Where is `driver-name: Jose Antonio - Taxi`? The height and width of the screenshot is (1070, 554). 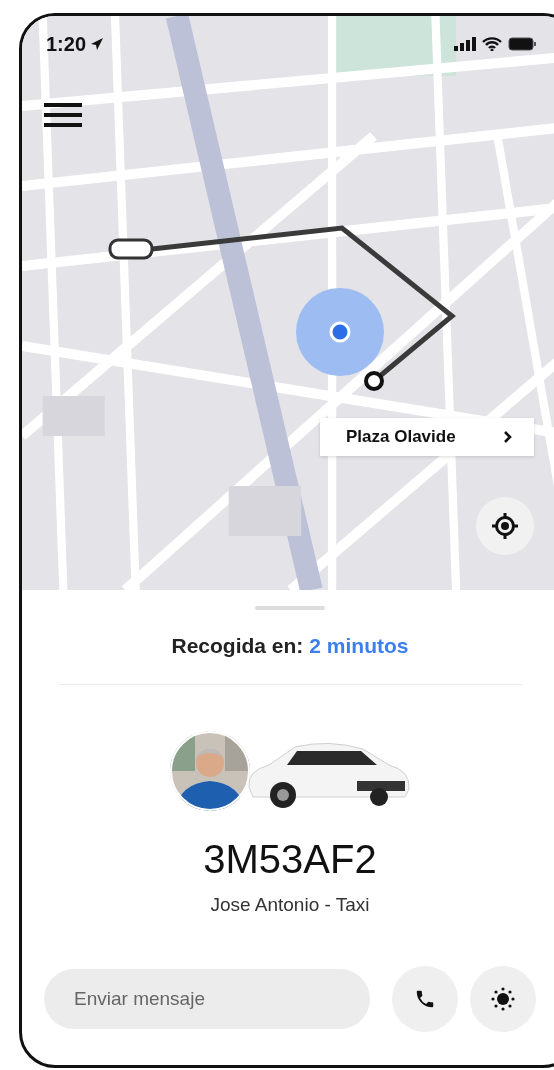
driver-name: Jose Antonio - Taxi is located at coordinates (290, 905).